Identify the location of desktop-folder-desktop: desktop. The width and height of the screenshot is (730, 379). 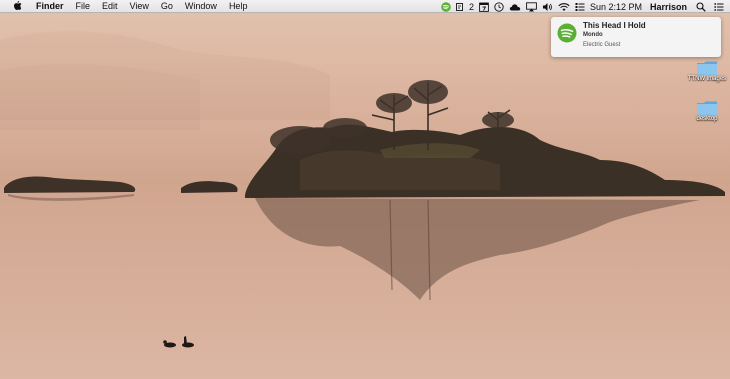
(707, 111).